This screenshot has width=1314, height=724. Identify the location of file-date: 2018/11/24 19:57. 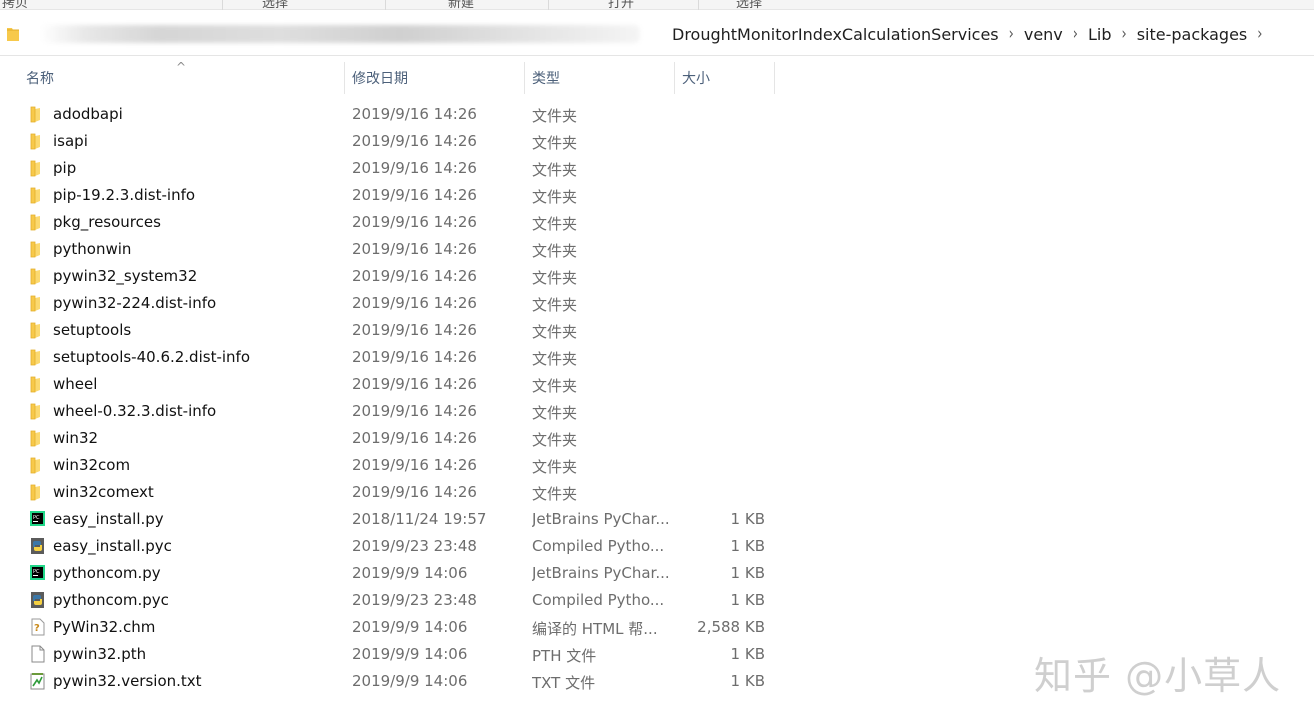
(419, 519).